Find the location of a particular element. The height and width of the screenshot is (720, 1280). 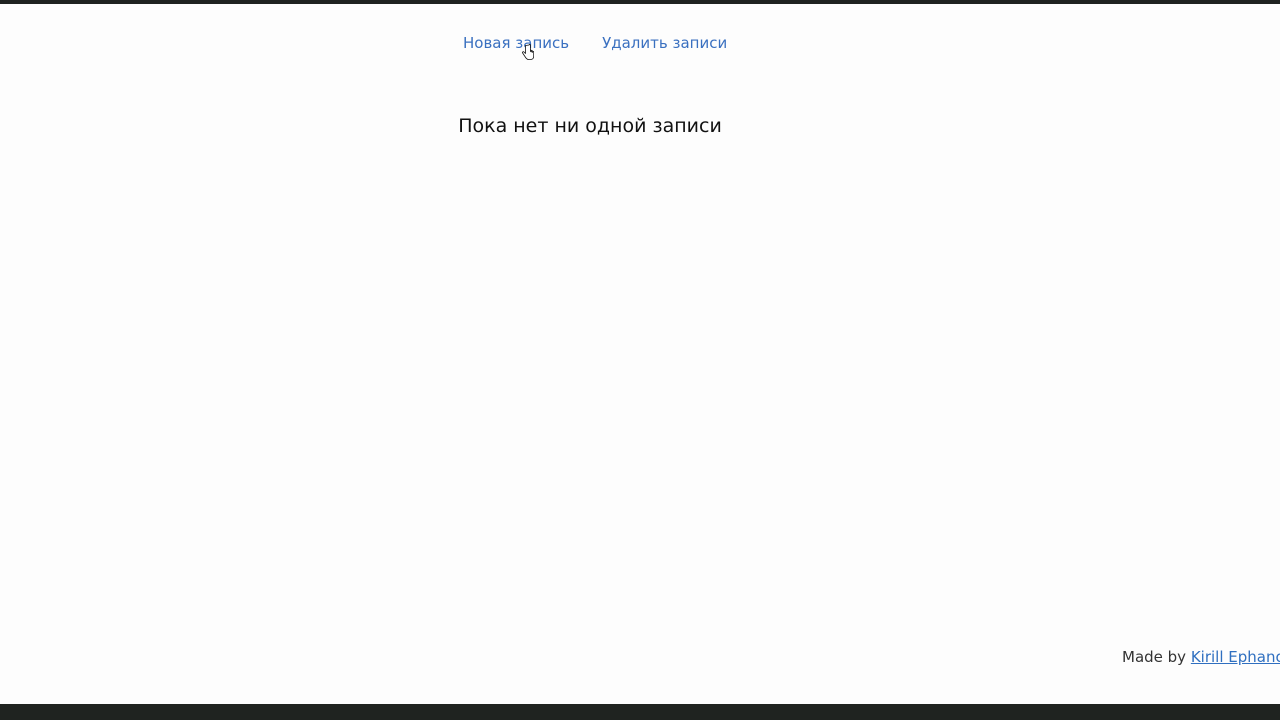

main-nav: Новая запись Удалить записи is located at coordinates (595, 43).